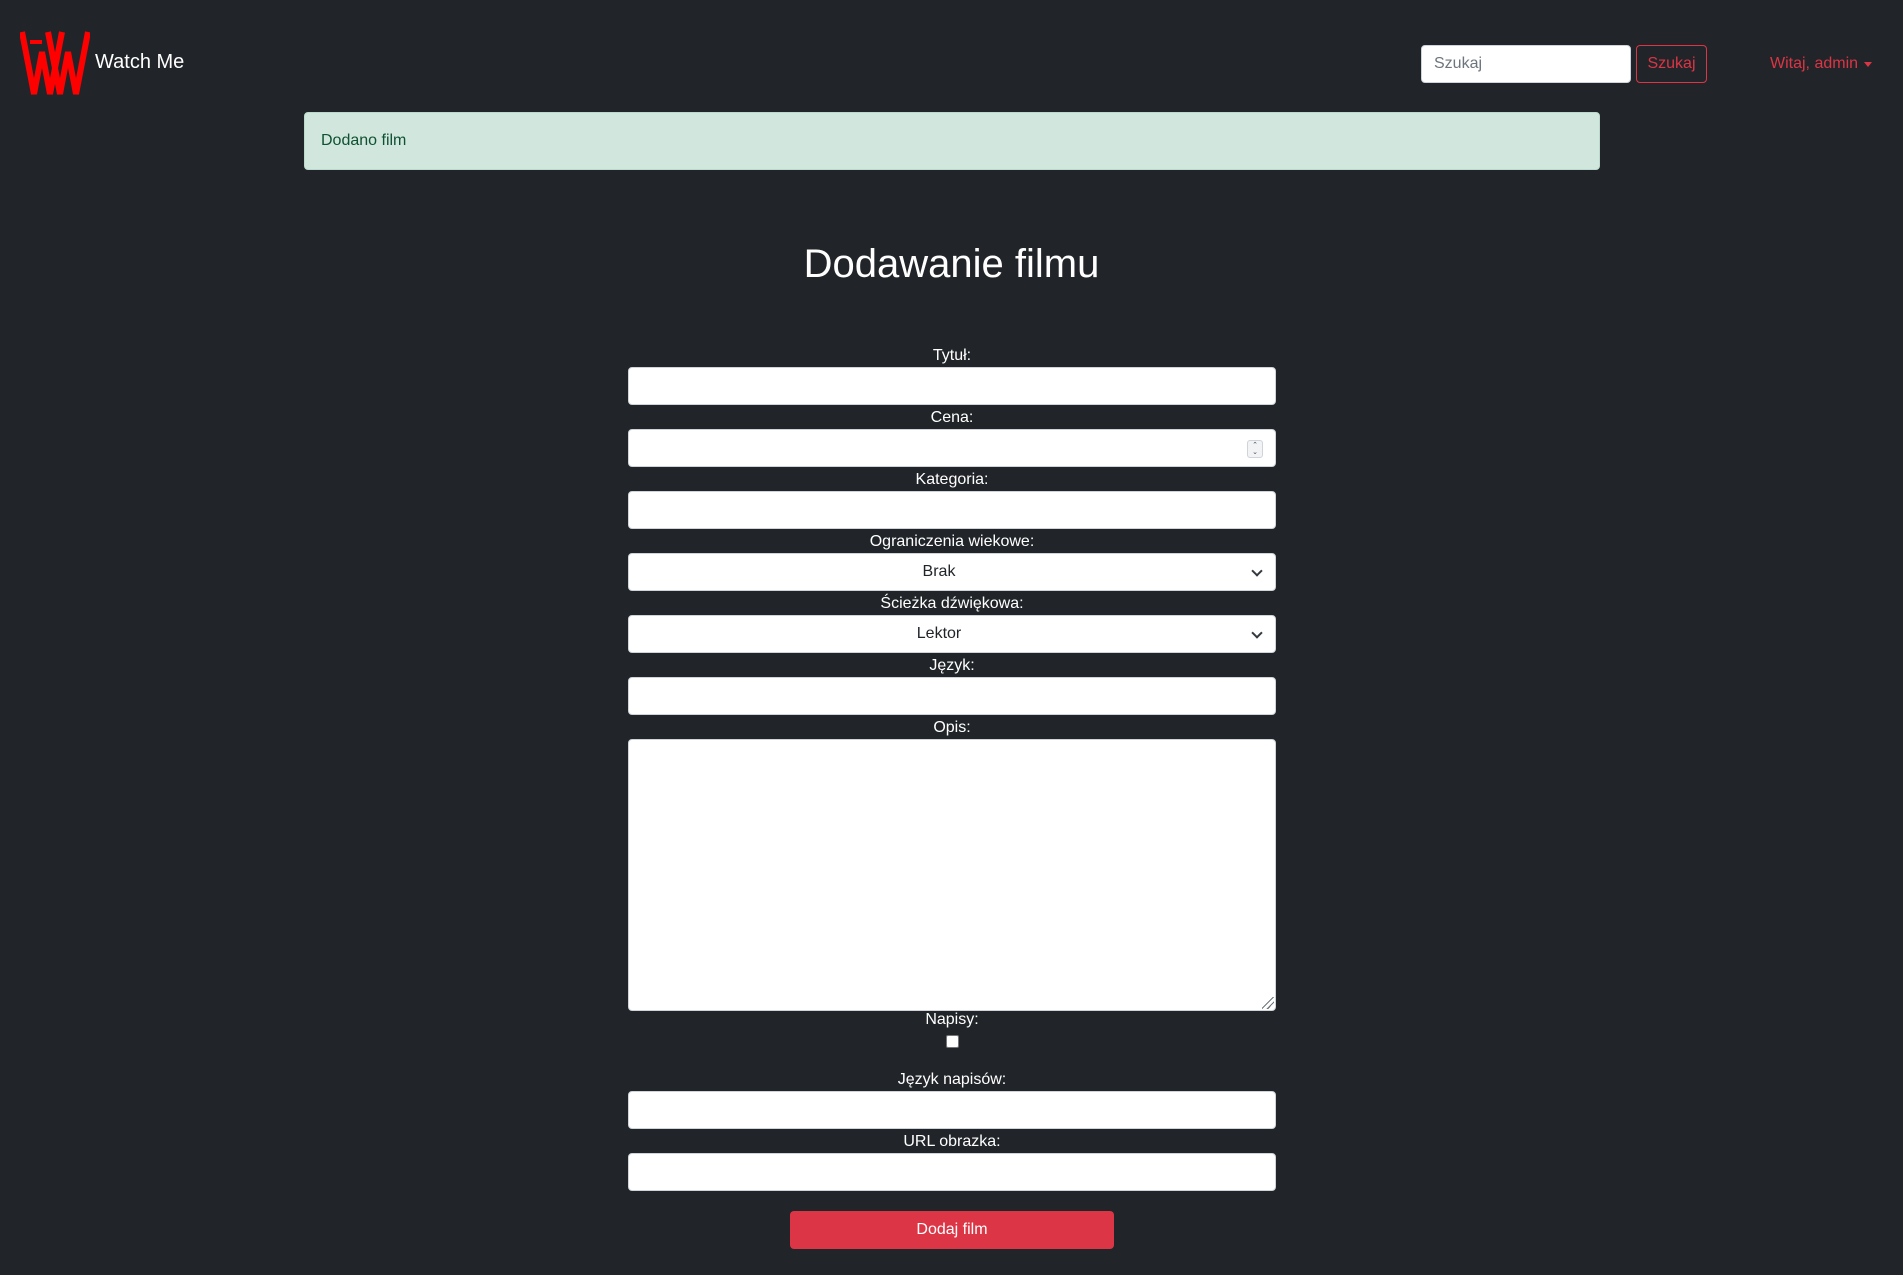 The height and width of the screenshot is (1275, 1903). What do you see at coordinates (952, 1230) in the screenshot?
I see `add-movie-button: Dodaj film` at bounding box center [952, 1230].